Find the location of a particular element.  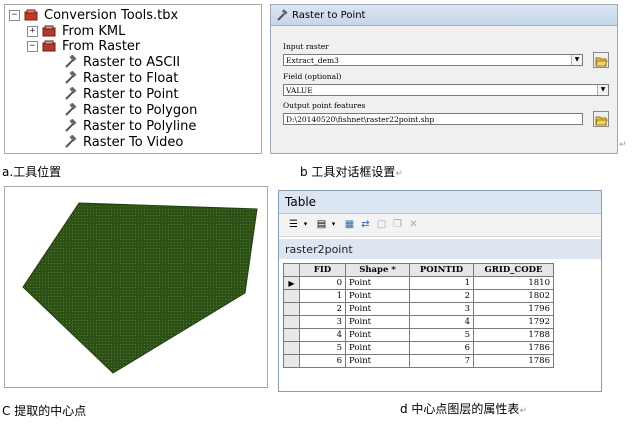

tool-row-raster-to-point: Raster to Point is located at coordinates (121, 94).